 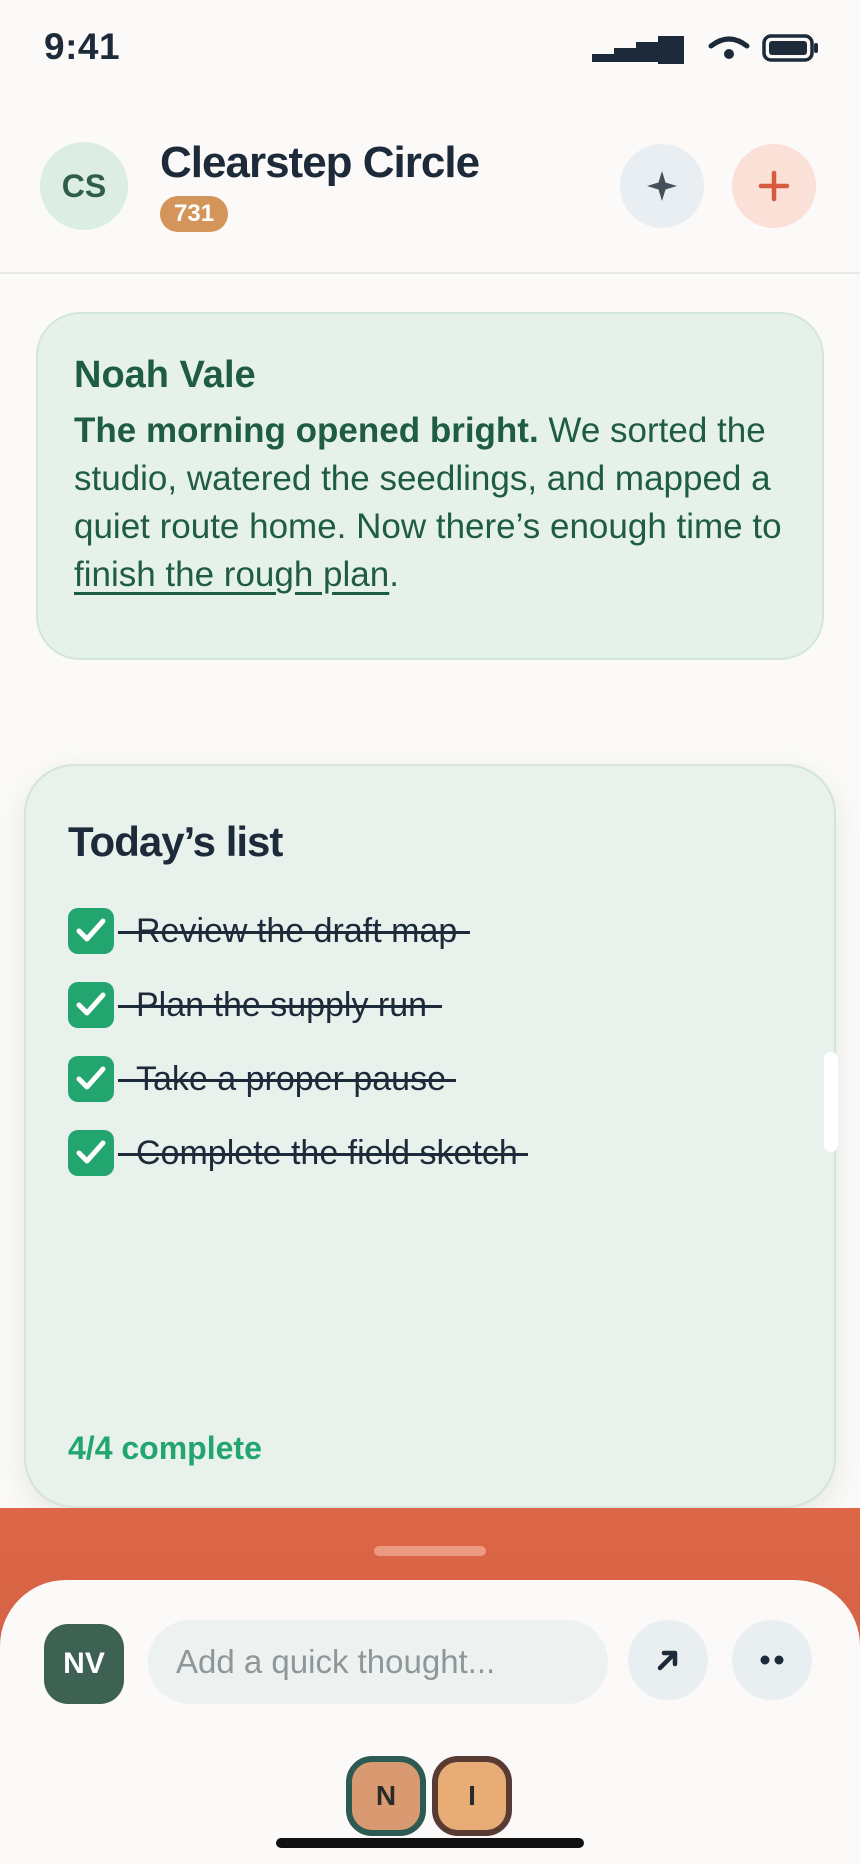 What do you see at coordinates (430, 1843) in the screenshot?
I see `home-indicator` at bounding box center [430, 1843].